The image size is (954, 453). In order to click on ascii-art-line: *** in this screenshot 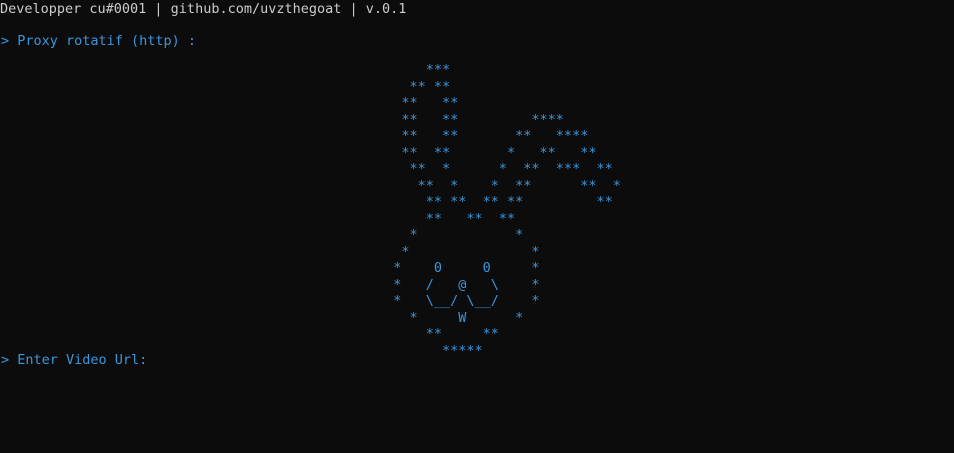, I will do `click(414, 70)`.